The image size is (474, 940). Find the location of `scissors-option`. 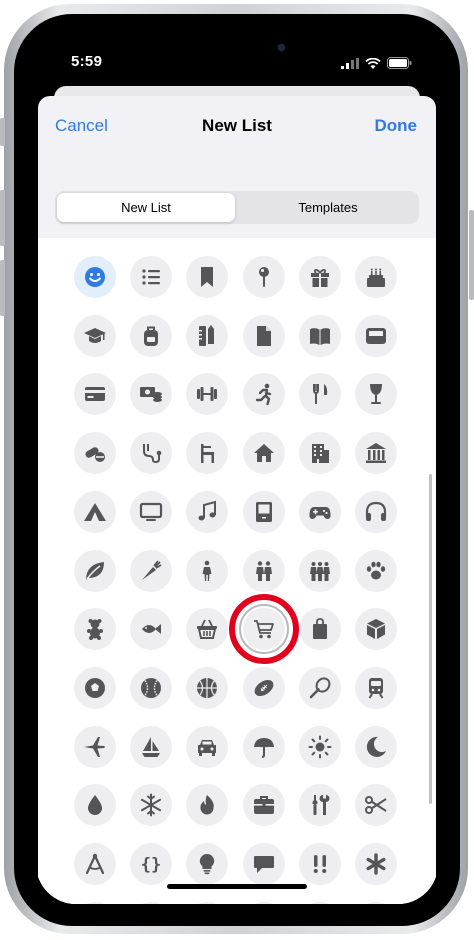

scissors-option is located at coordinates (376, 805).